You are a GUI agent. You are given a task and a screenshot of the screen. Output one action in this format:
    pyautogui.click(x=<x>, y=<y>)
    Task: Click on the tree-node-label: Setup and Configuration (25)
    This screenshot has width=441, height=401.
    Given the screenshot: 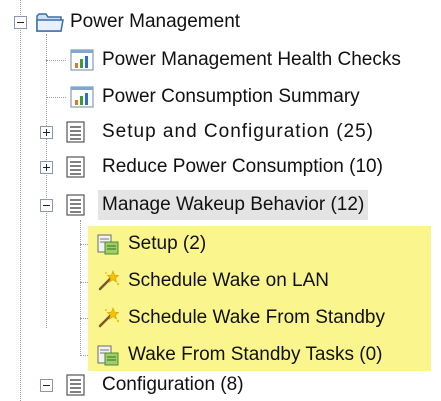 What is the action you would take?
    pyautogui.click(x=238, y=131)
    